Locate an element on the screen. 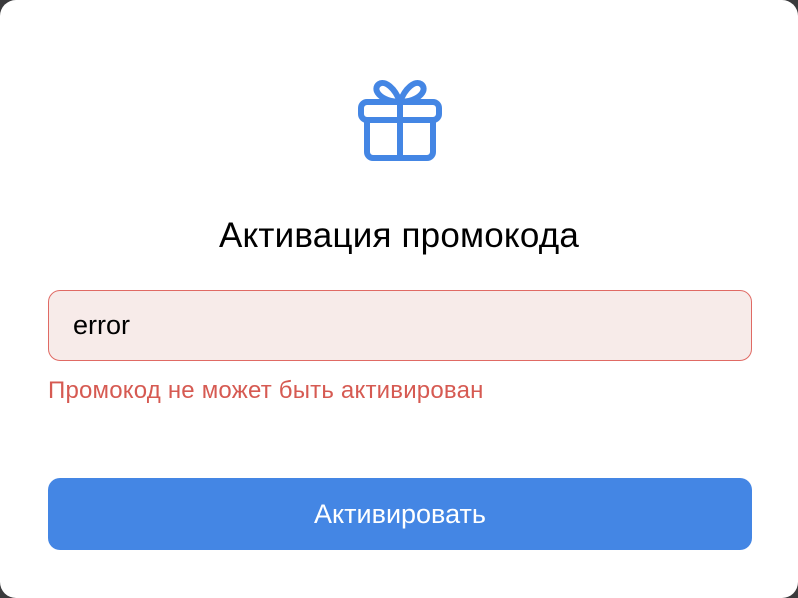 The image size is (798, 598). gift-icon is located at coordinates (400, 120).